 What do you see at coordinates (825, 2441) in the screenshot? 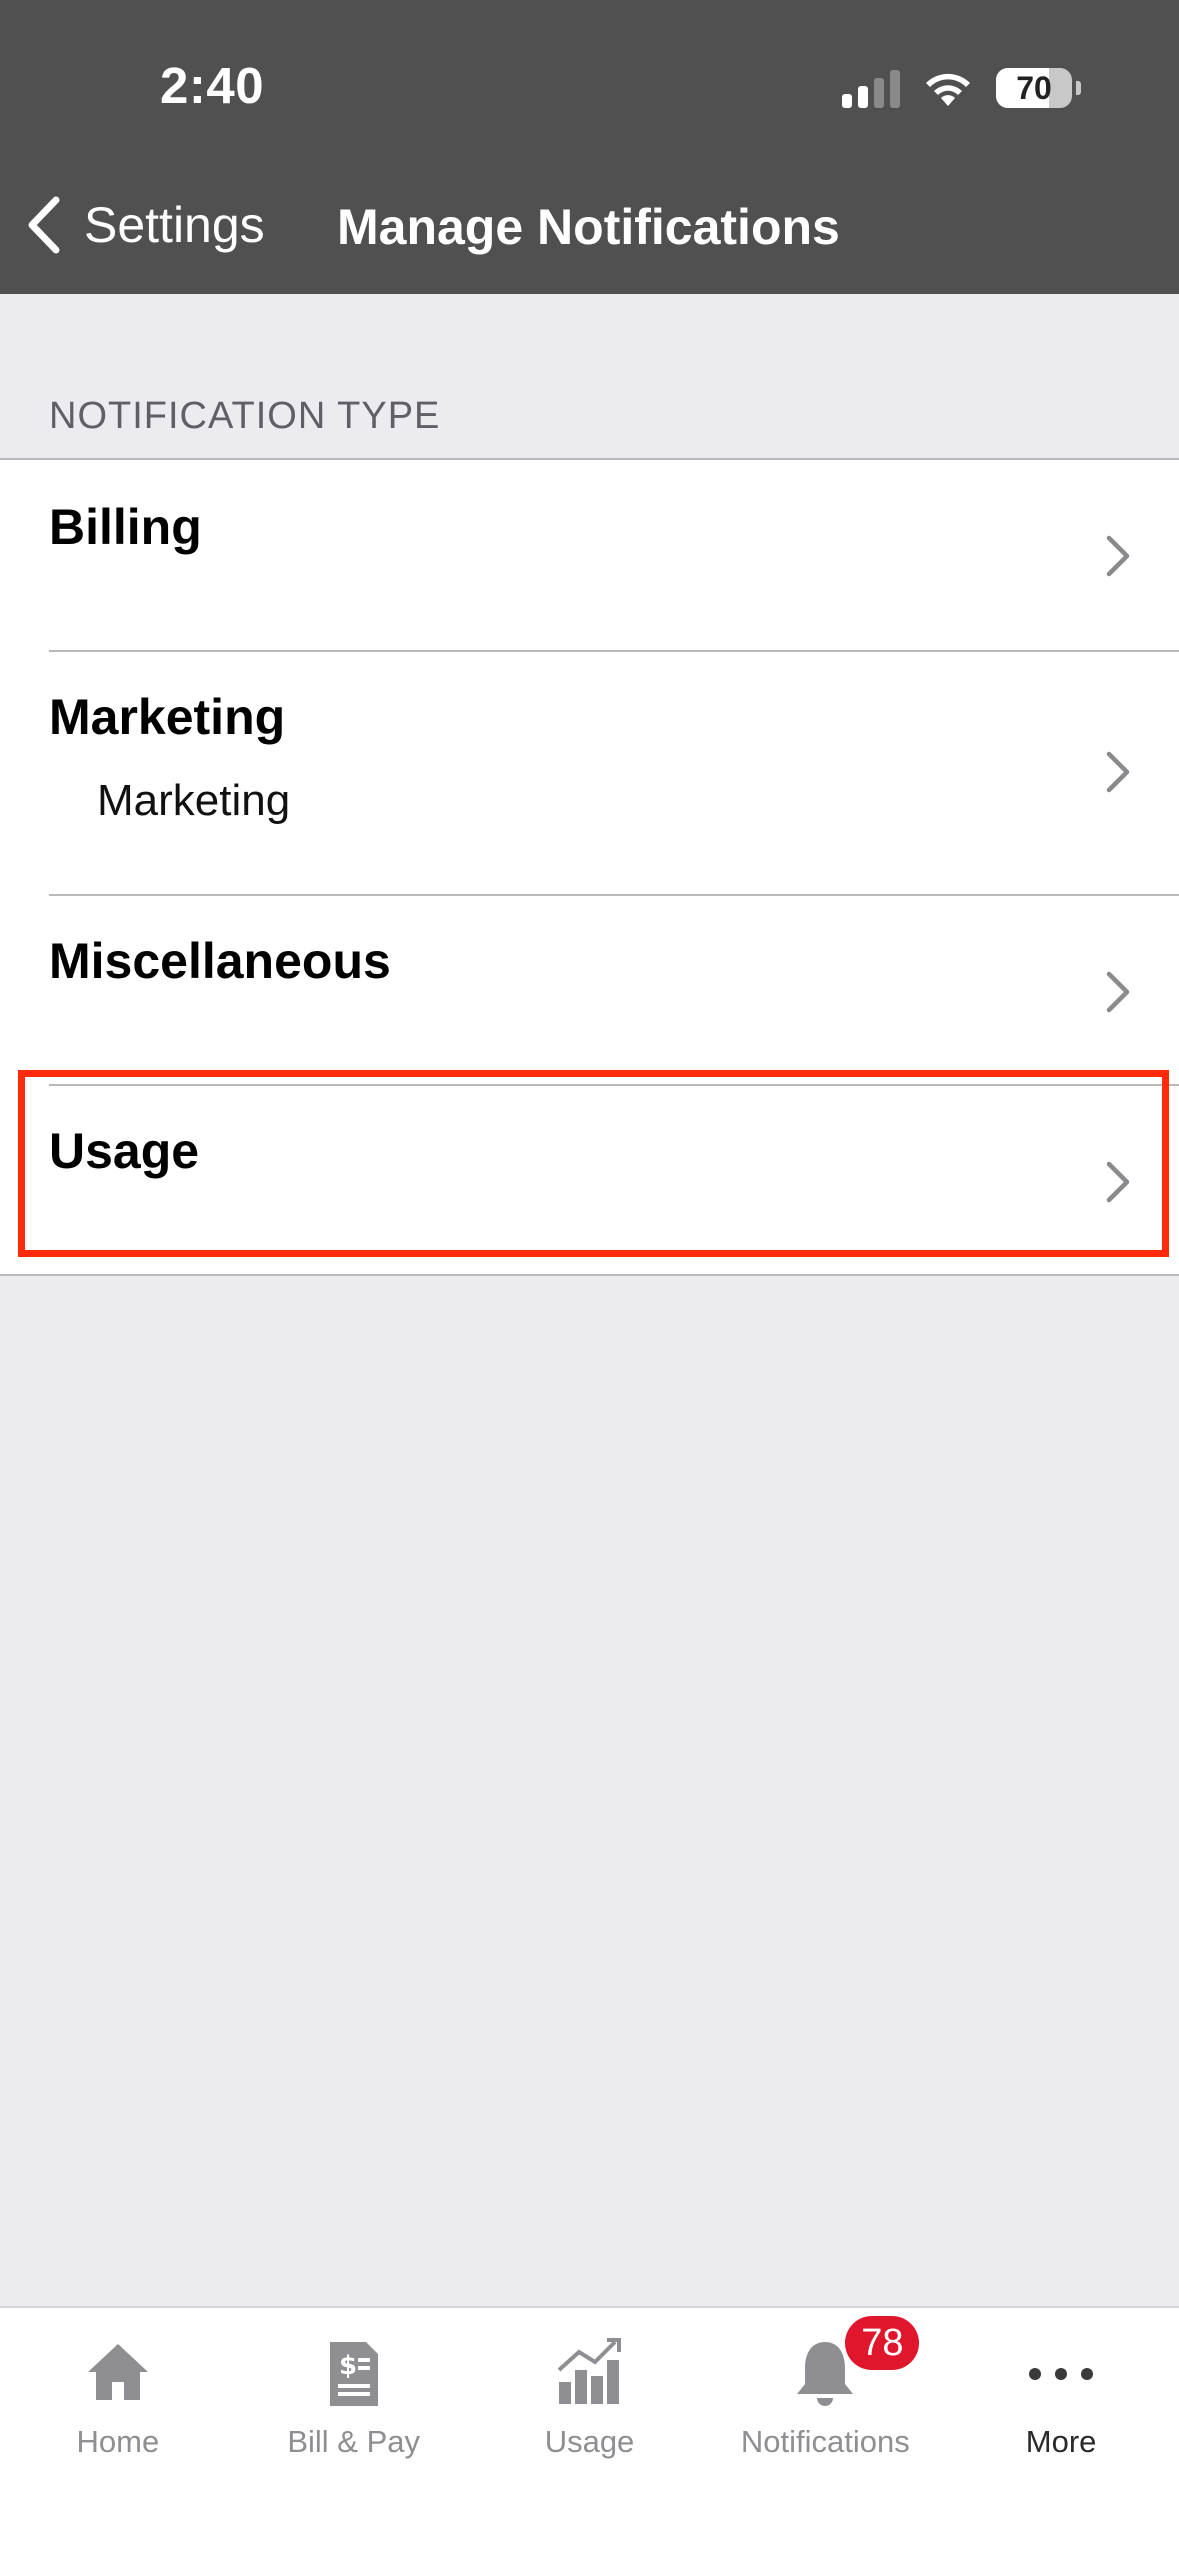
I see `tab-label: Notifications` at bounding box center [825, 2441].